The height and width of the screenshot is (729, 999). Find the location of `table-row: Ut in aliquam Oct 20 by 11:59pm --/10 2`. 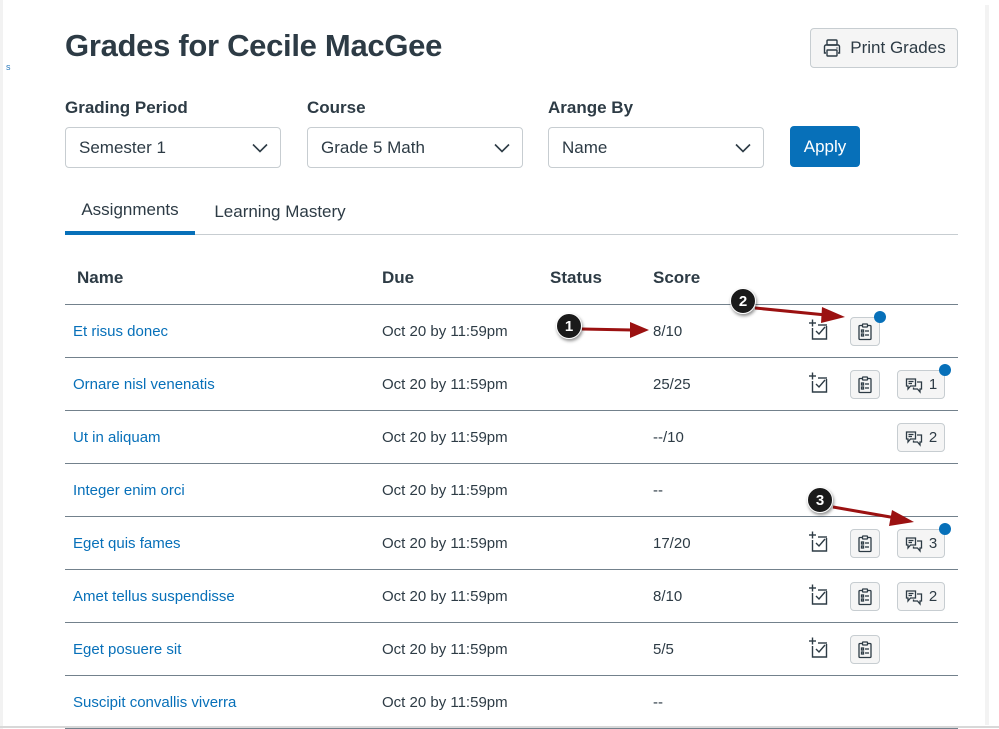

table-row: Ut in aliquam Oct 20 by 11:59pm --/10 2 is located at coordinates (511, 437).